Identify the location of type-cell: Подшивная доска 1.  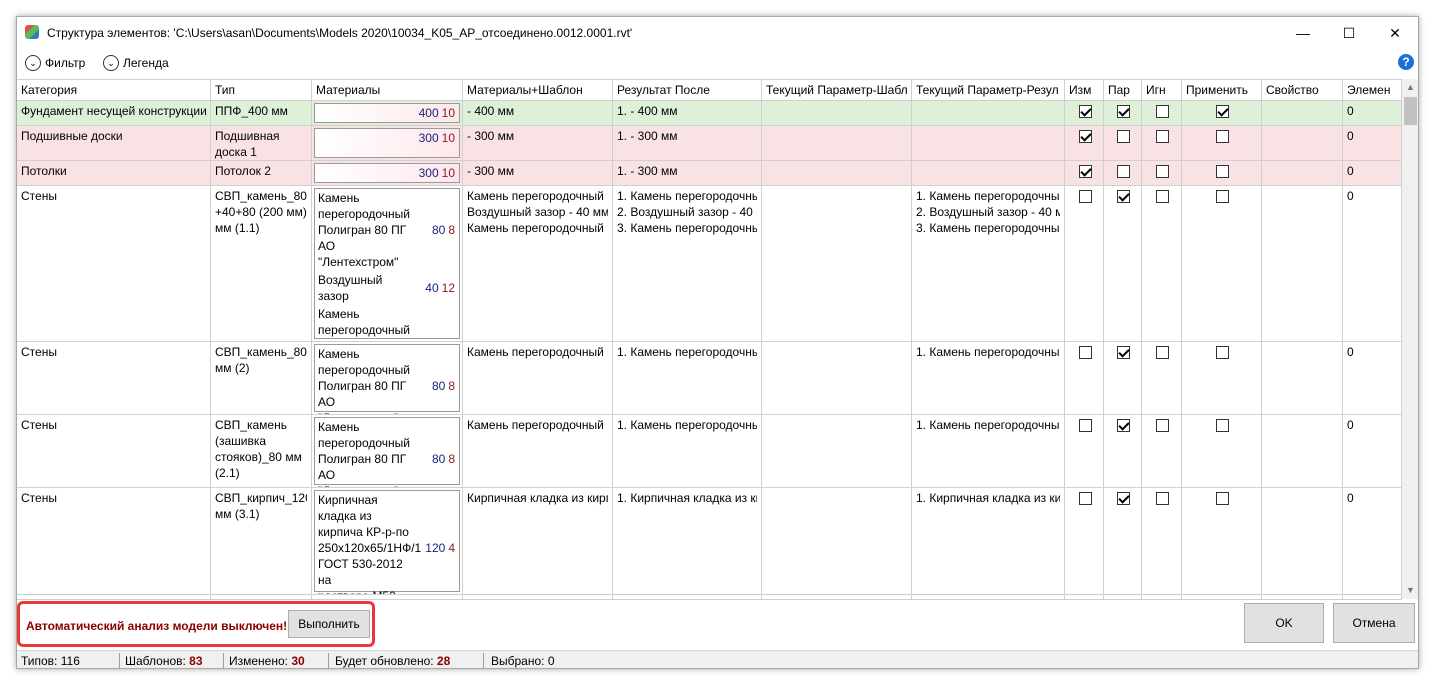
(261, 143).